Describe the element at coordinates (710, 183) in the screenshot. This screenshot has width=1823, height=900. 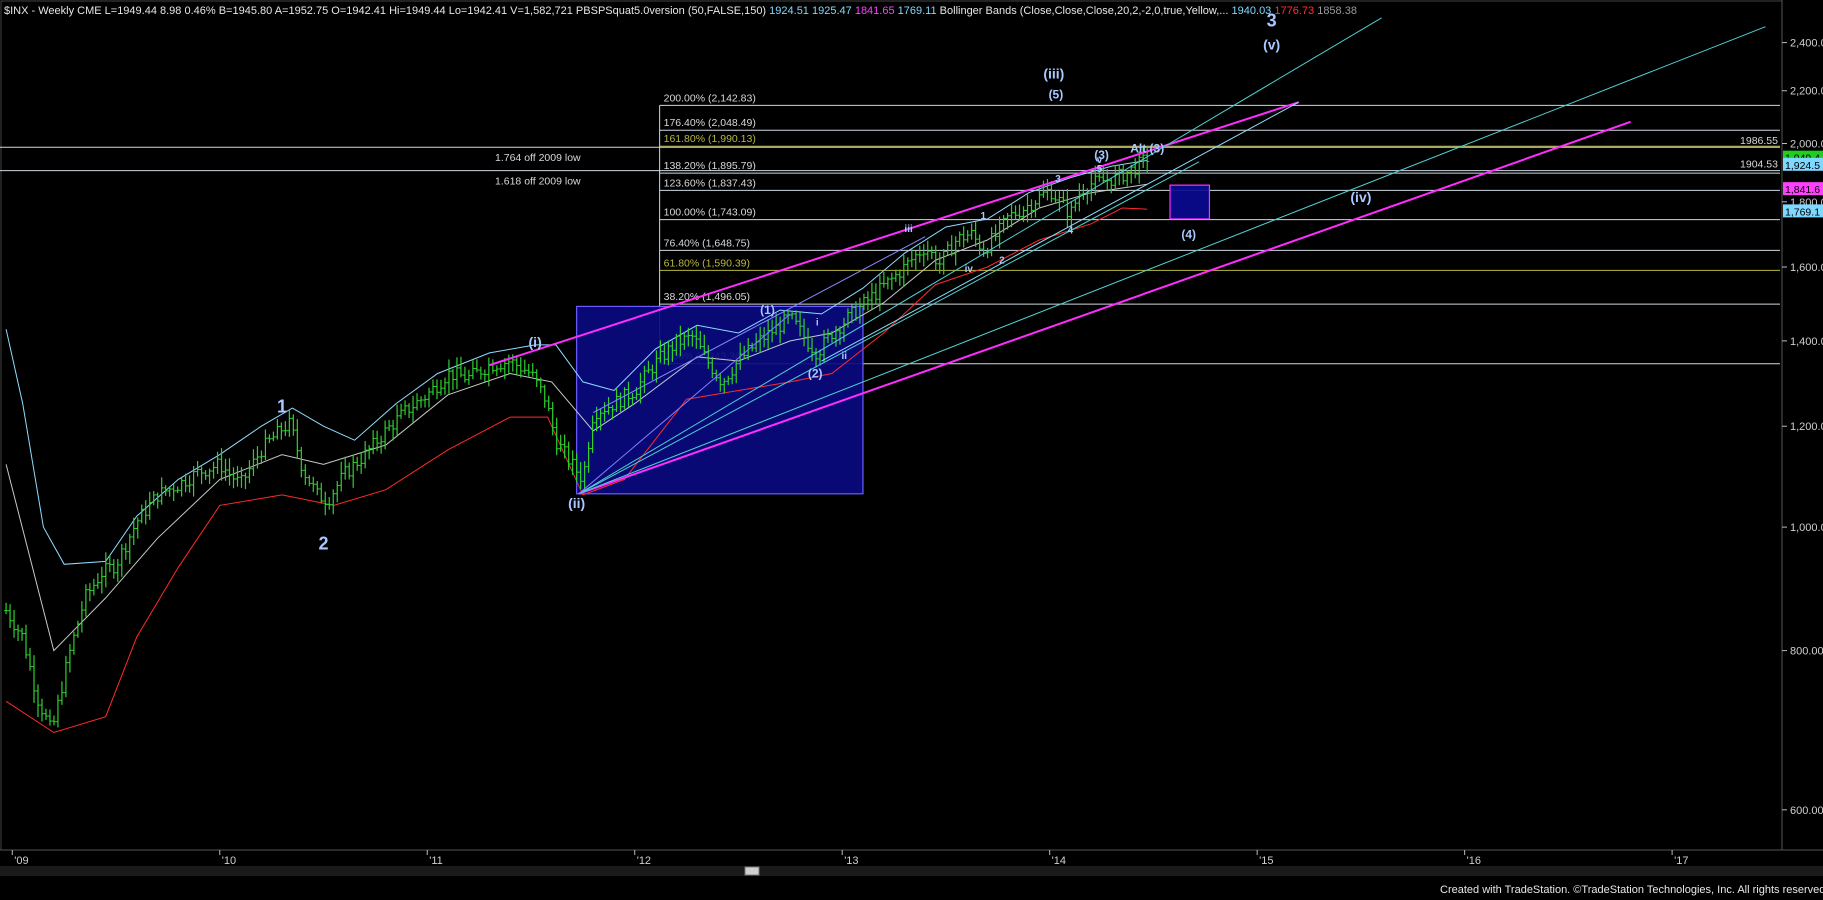
I see `fib-level-label: 123.60% (1,837.43)` at that location.